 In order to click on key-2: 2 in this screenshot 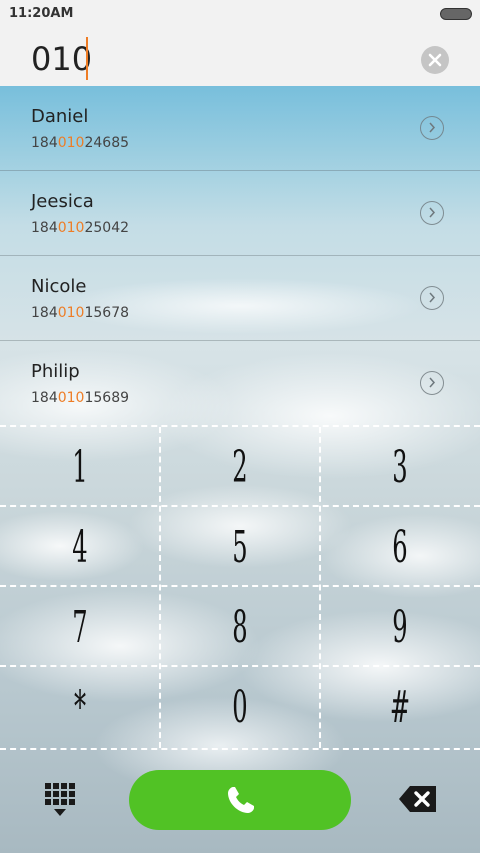, I will do `click(240, 467)`.